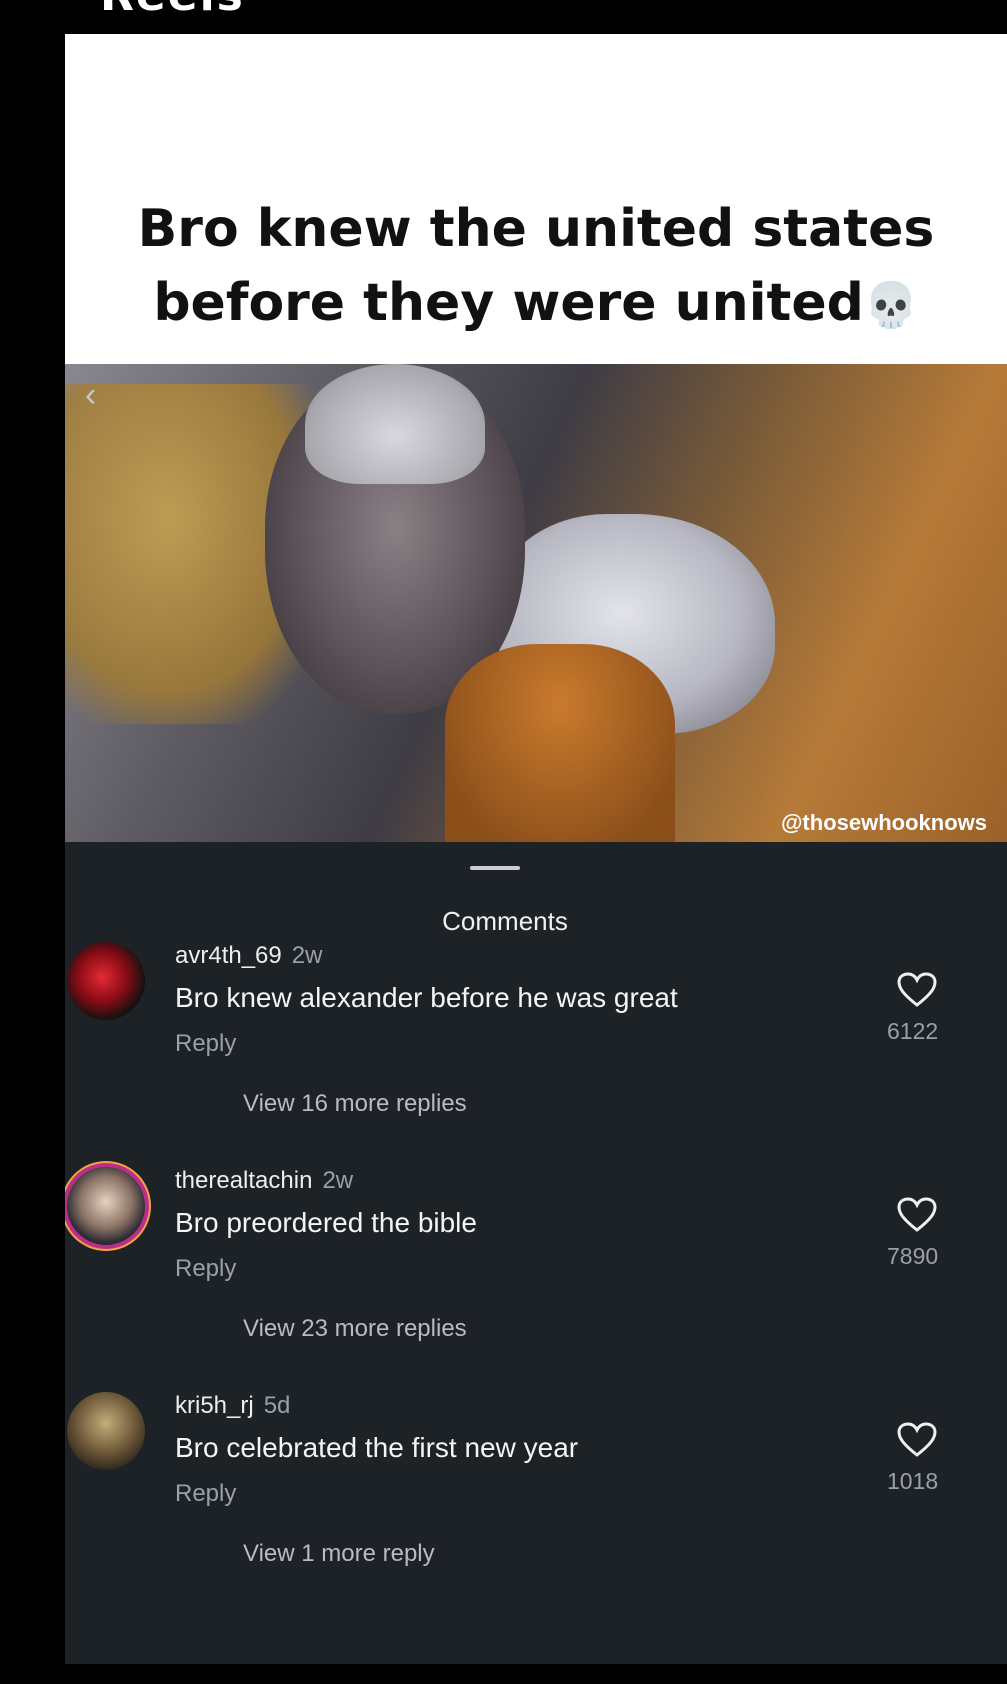  What do you see at coordinates (232, 1406) in the screenshot?
I see `comment-username: kri5h_rj 5d` at bounding box center [232, 1406].